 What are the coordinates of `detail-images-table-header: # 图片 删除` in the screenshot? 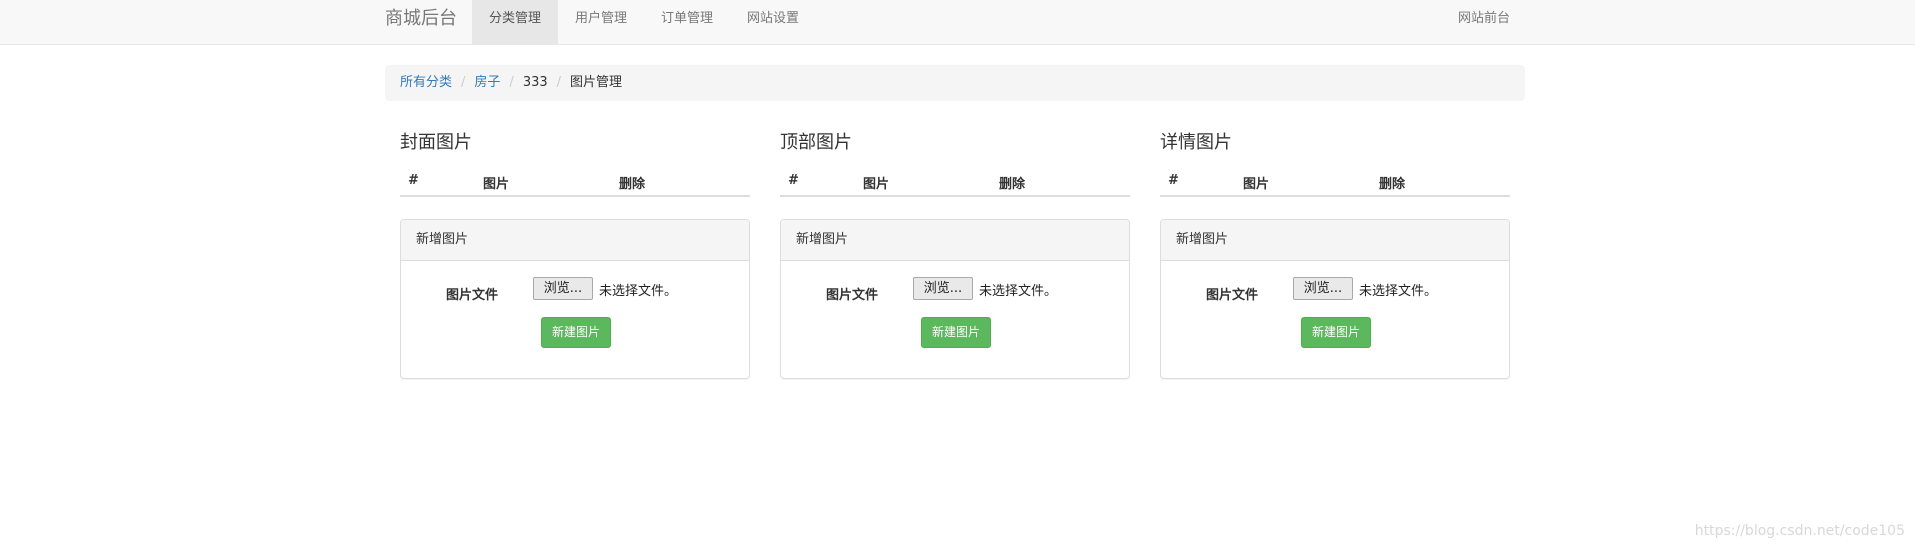 It's located at (1335, 181).